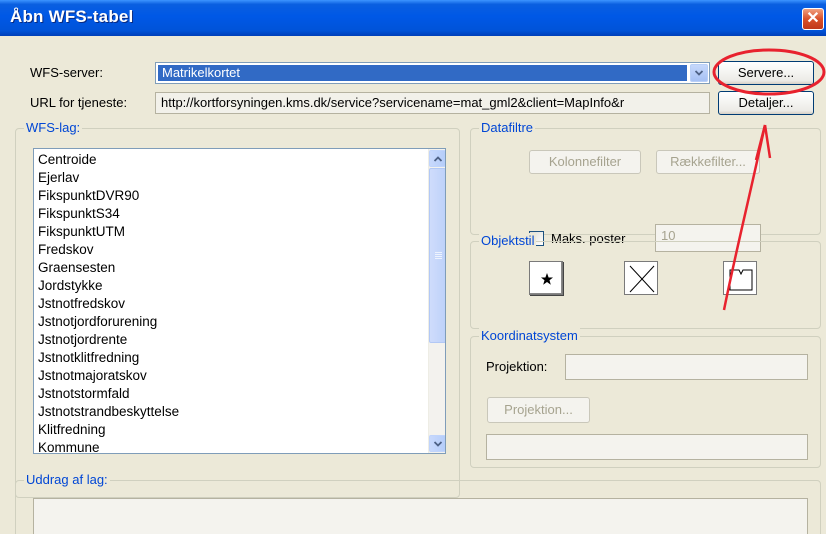  What do you see at coordinates (413, 18) in the screenshot?
I see `title-bar: Åbn WFS-tabel ✕` at bounding box center [413, 18].